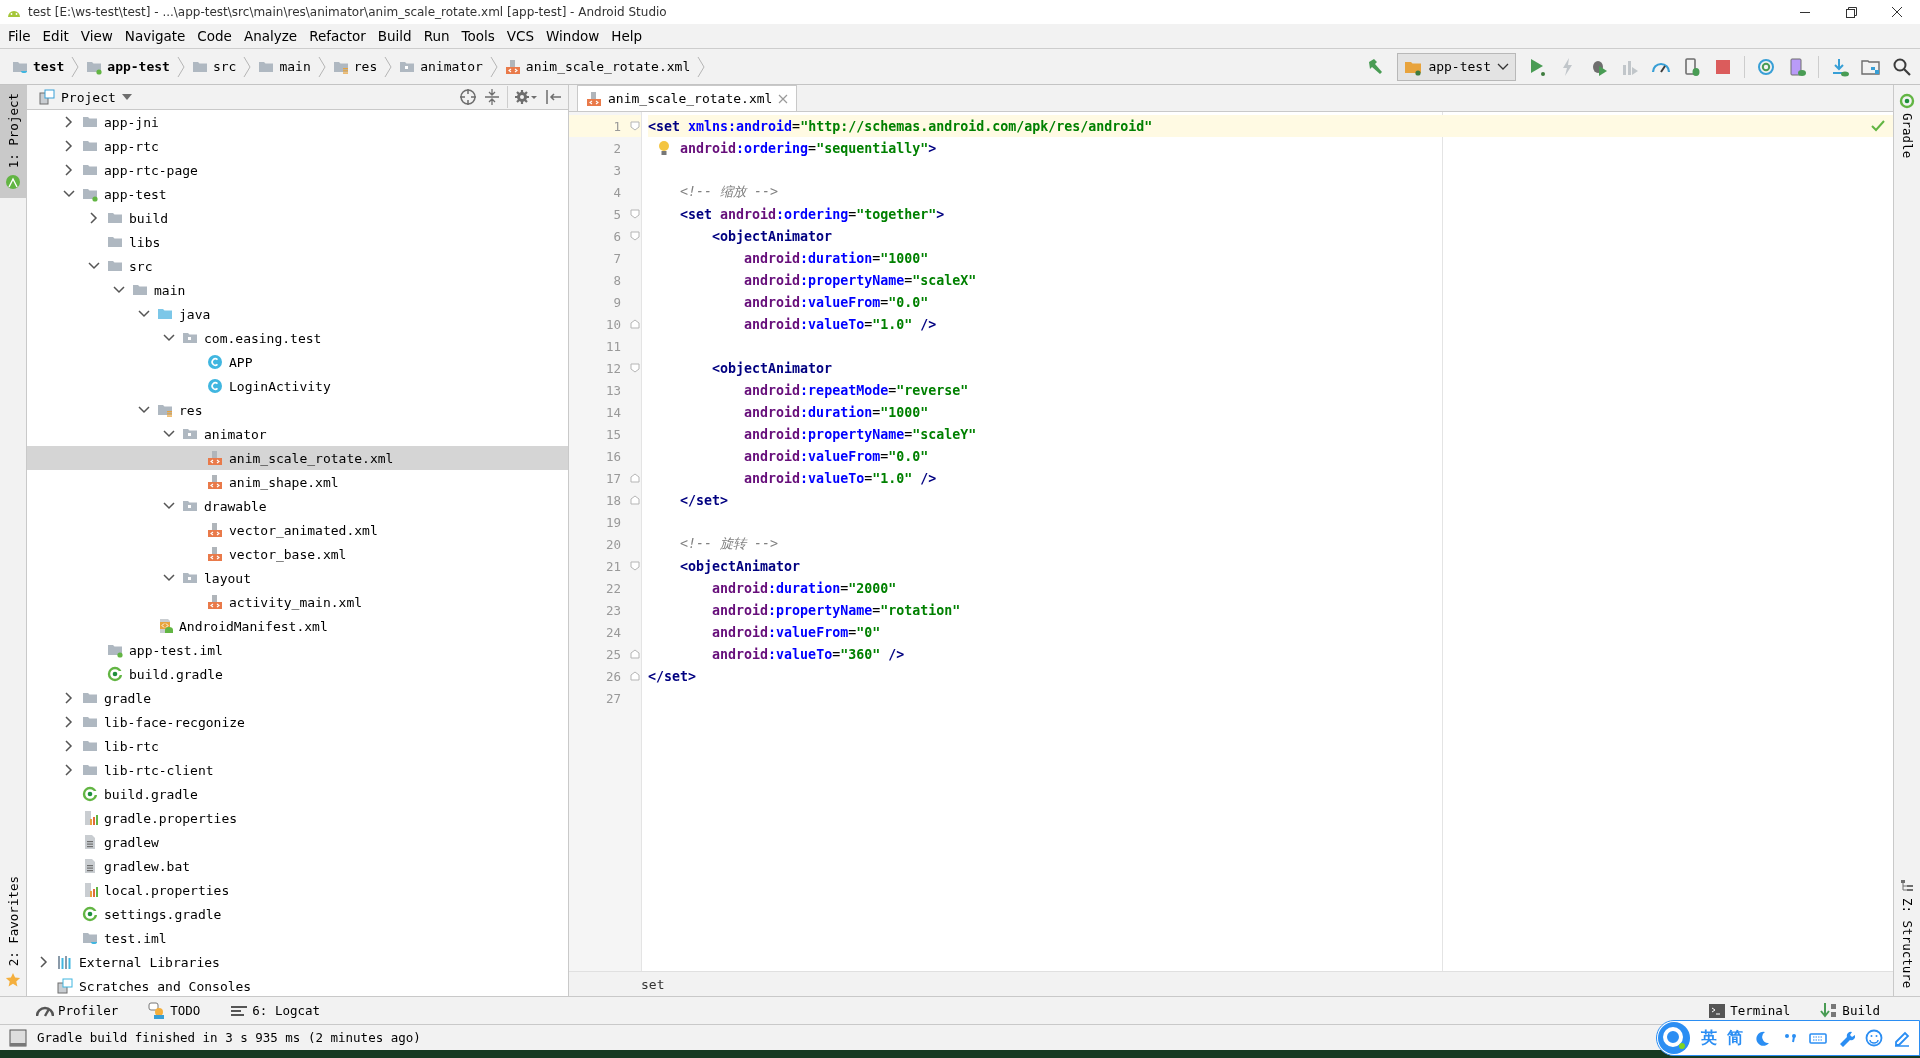 Image resolution: width=1920 pixels, height=1058 pixels. Describe the element at coordinates (275, 1010) in the screenshot. I see `tool-window-button: 6: Logcat` at that location.